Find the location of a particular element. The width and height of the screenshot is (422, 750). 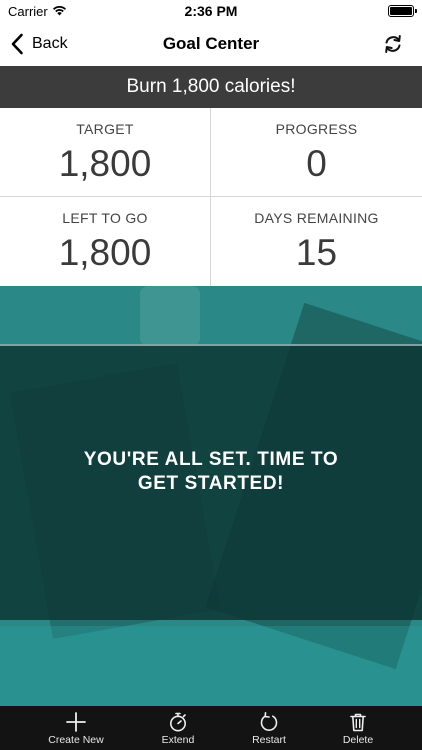

stat-progress-label: PROGRESS is located at coordinates (316, 129).